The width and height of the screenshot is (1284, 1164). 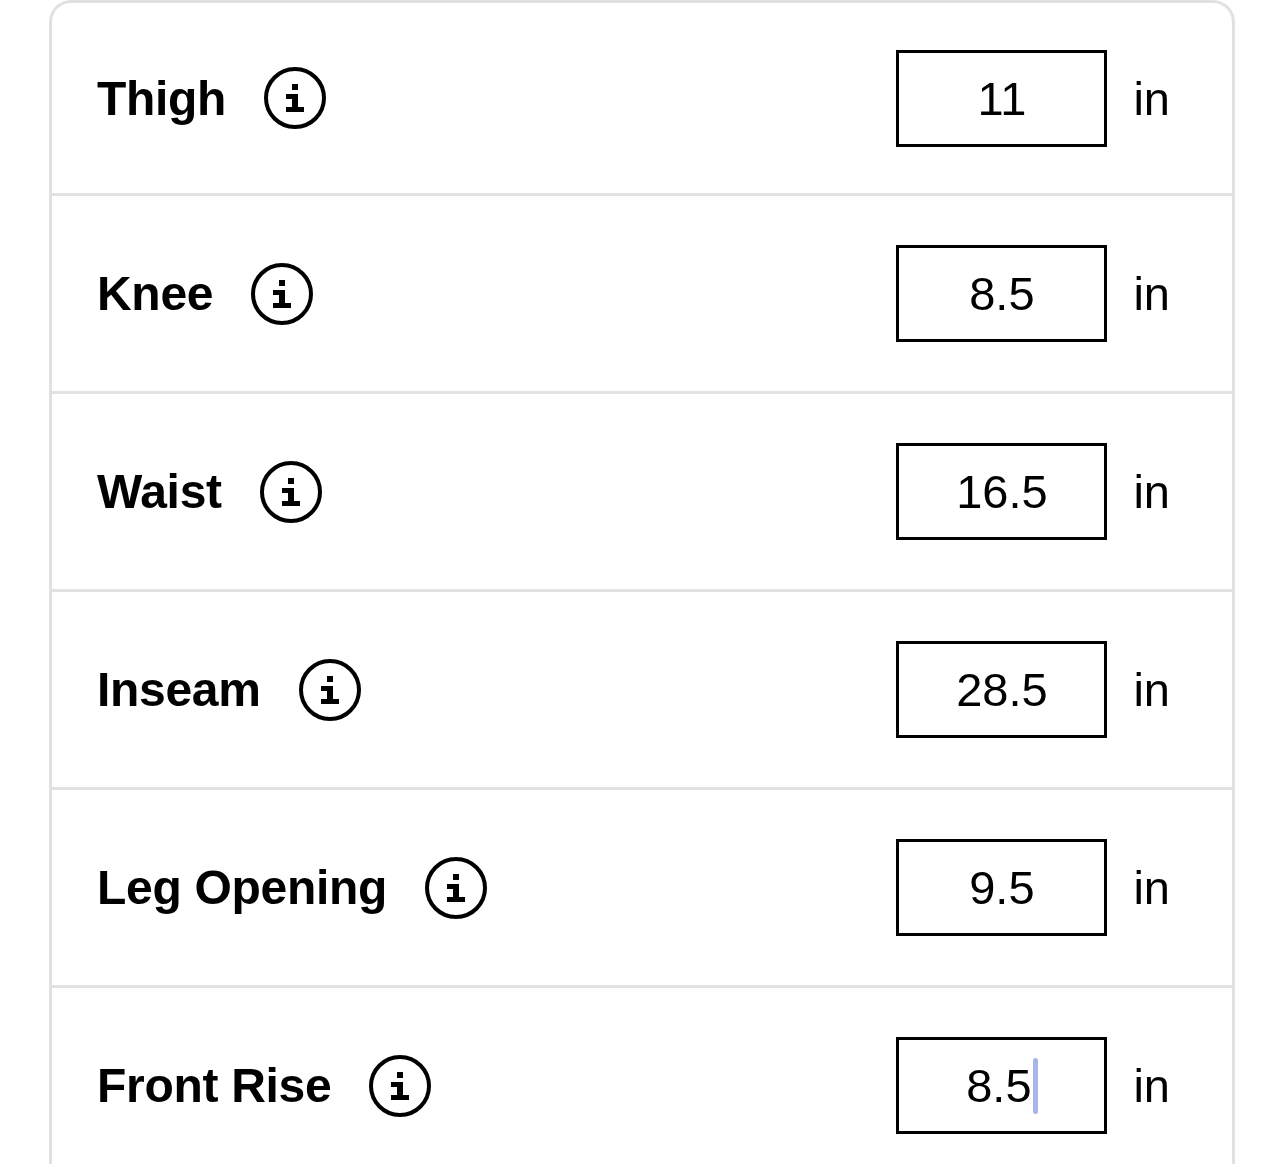 What do you see at coordinates (1002, 887) in the screenshot?
I see `measurement-input: 9.5` at bounding box center [1002, 887].